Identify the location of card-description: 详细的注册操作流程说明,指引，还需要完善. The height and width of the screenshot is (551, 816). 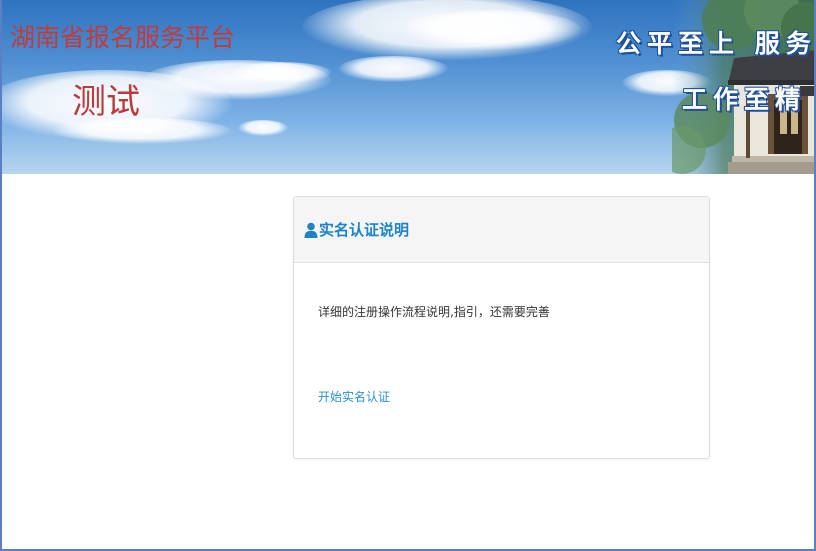
(434, 312).